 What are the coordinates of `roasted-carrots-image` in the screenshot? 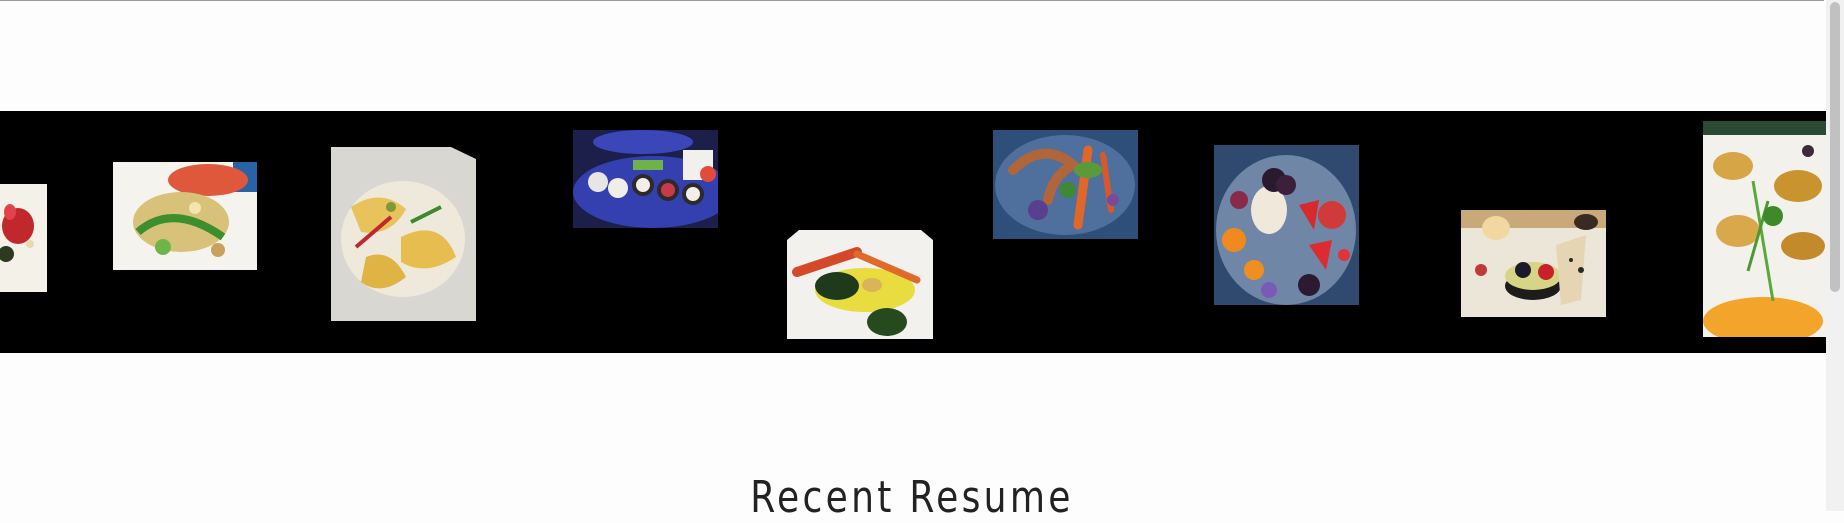 It's located at (860, 284).